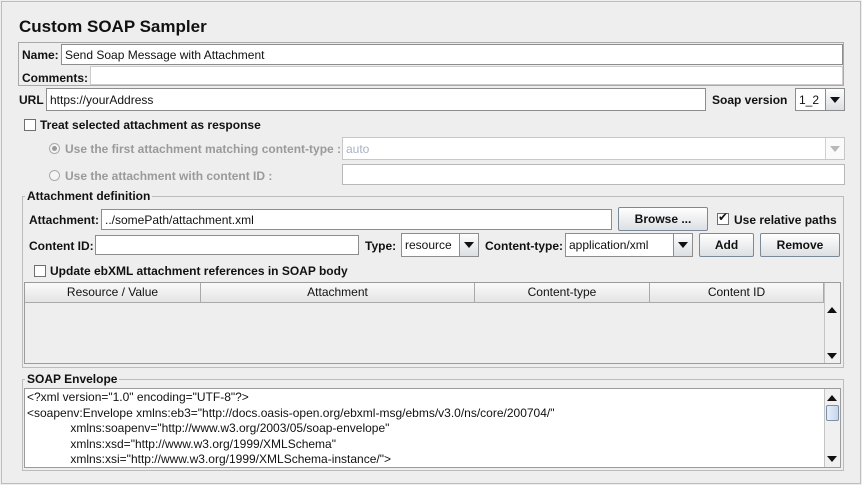 Image resolution: width=862 pixels, height=485 pixels. Describe the element at coordinates (338, 293) in the screenshot. I see `column-header-attachment: Attachment` at that location.